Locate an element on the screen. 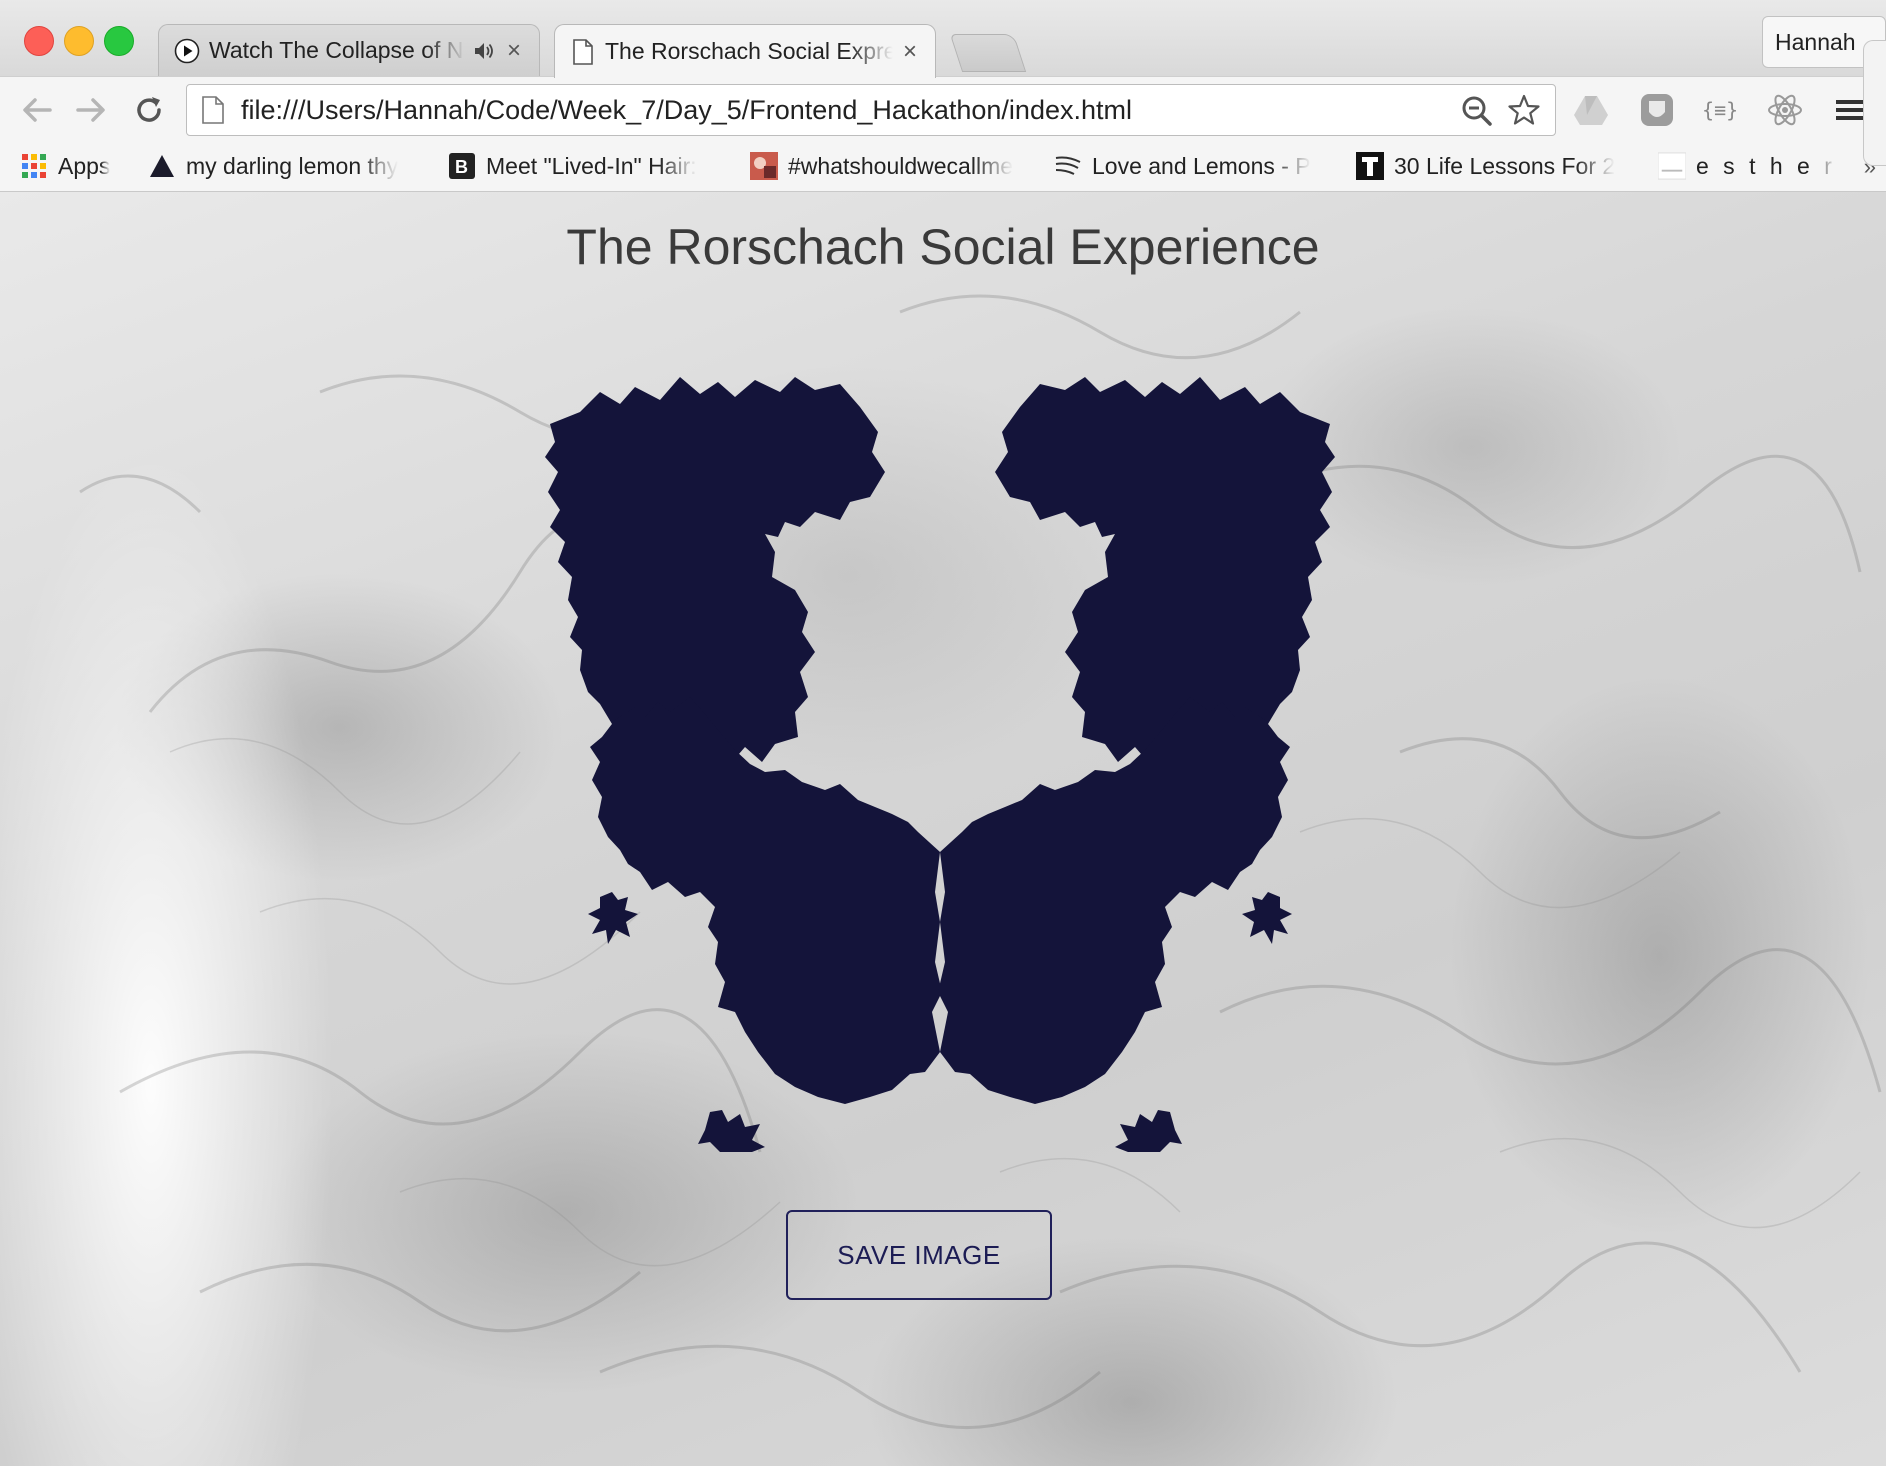 Image resolution: width=1886 pixels, height=1466 pixels. bookmark-label: Apps is located at coordinates (84, 165).